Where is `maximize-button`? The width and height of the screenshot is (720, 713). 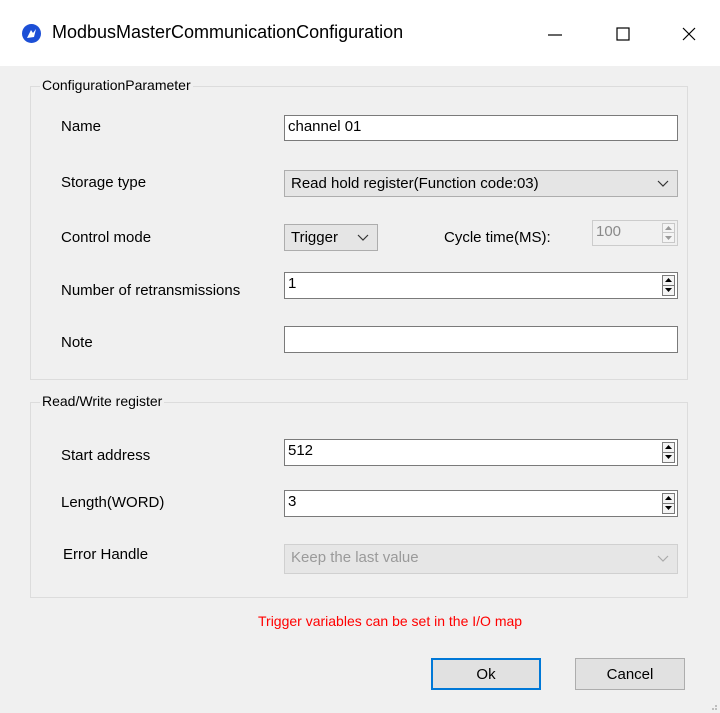 maximize-button is located at coordinates (623, 34).